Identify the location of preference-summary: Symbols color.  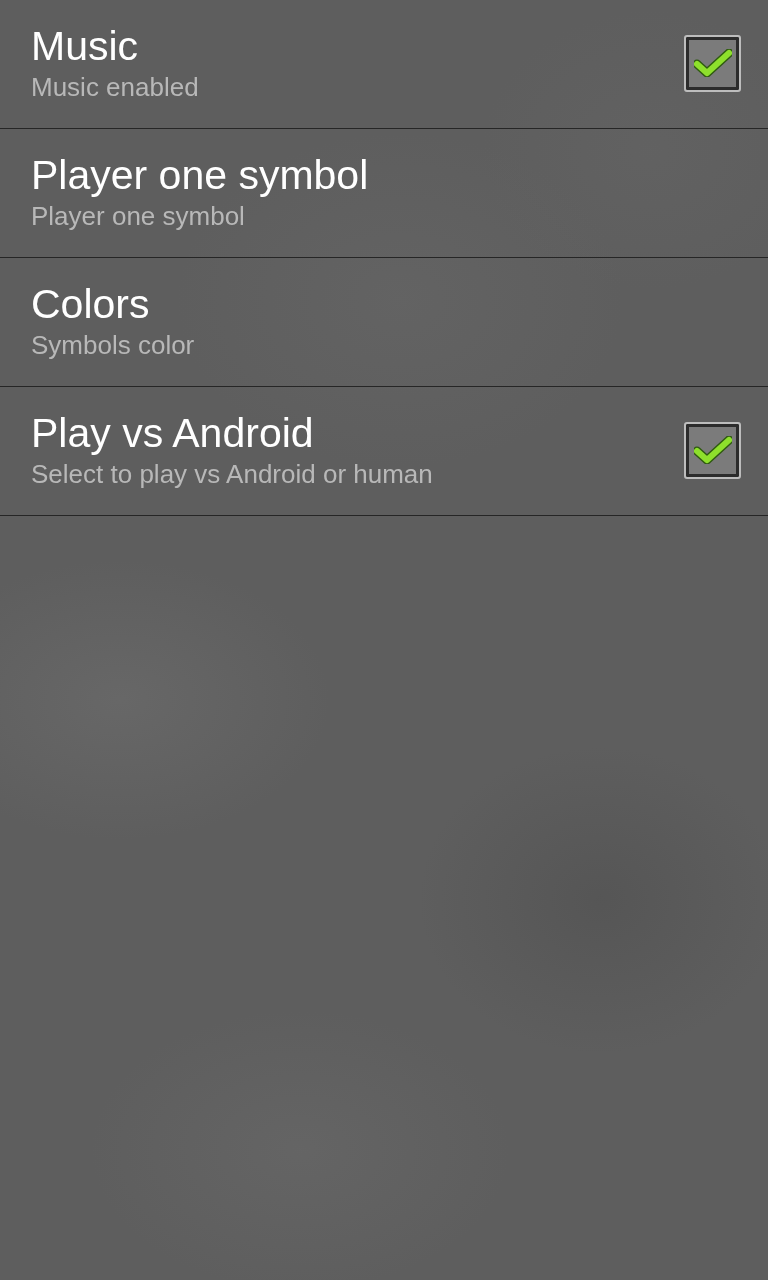
(113, 345).